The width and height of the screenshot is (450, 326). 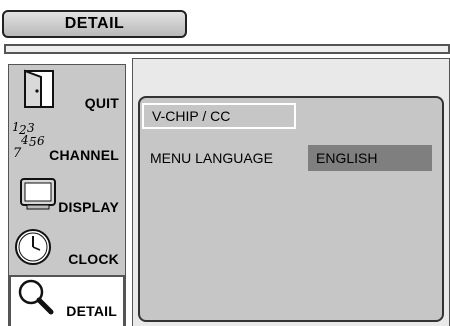 I want to click on menu-item-menu-language: MENU LANGUAGE, so click(x=222, y=158).